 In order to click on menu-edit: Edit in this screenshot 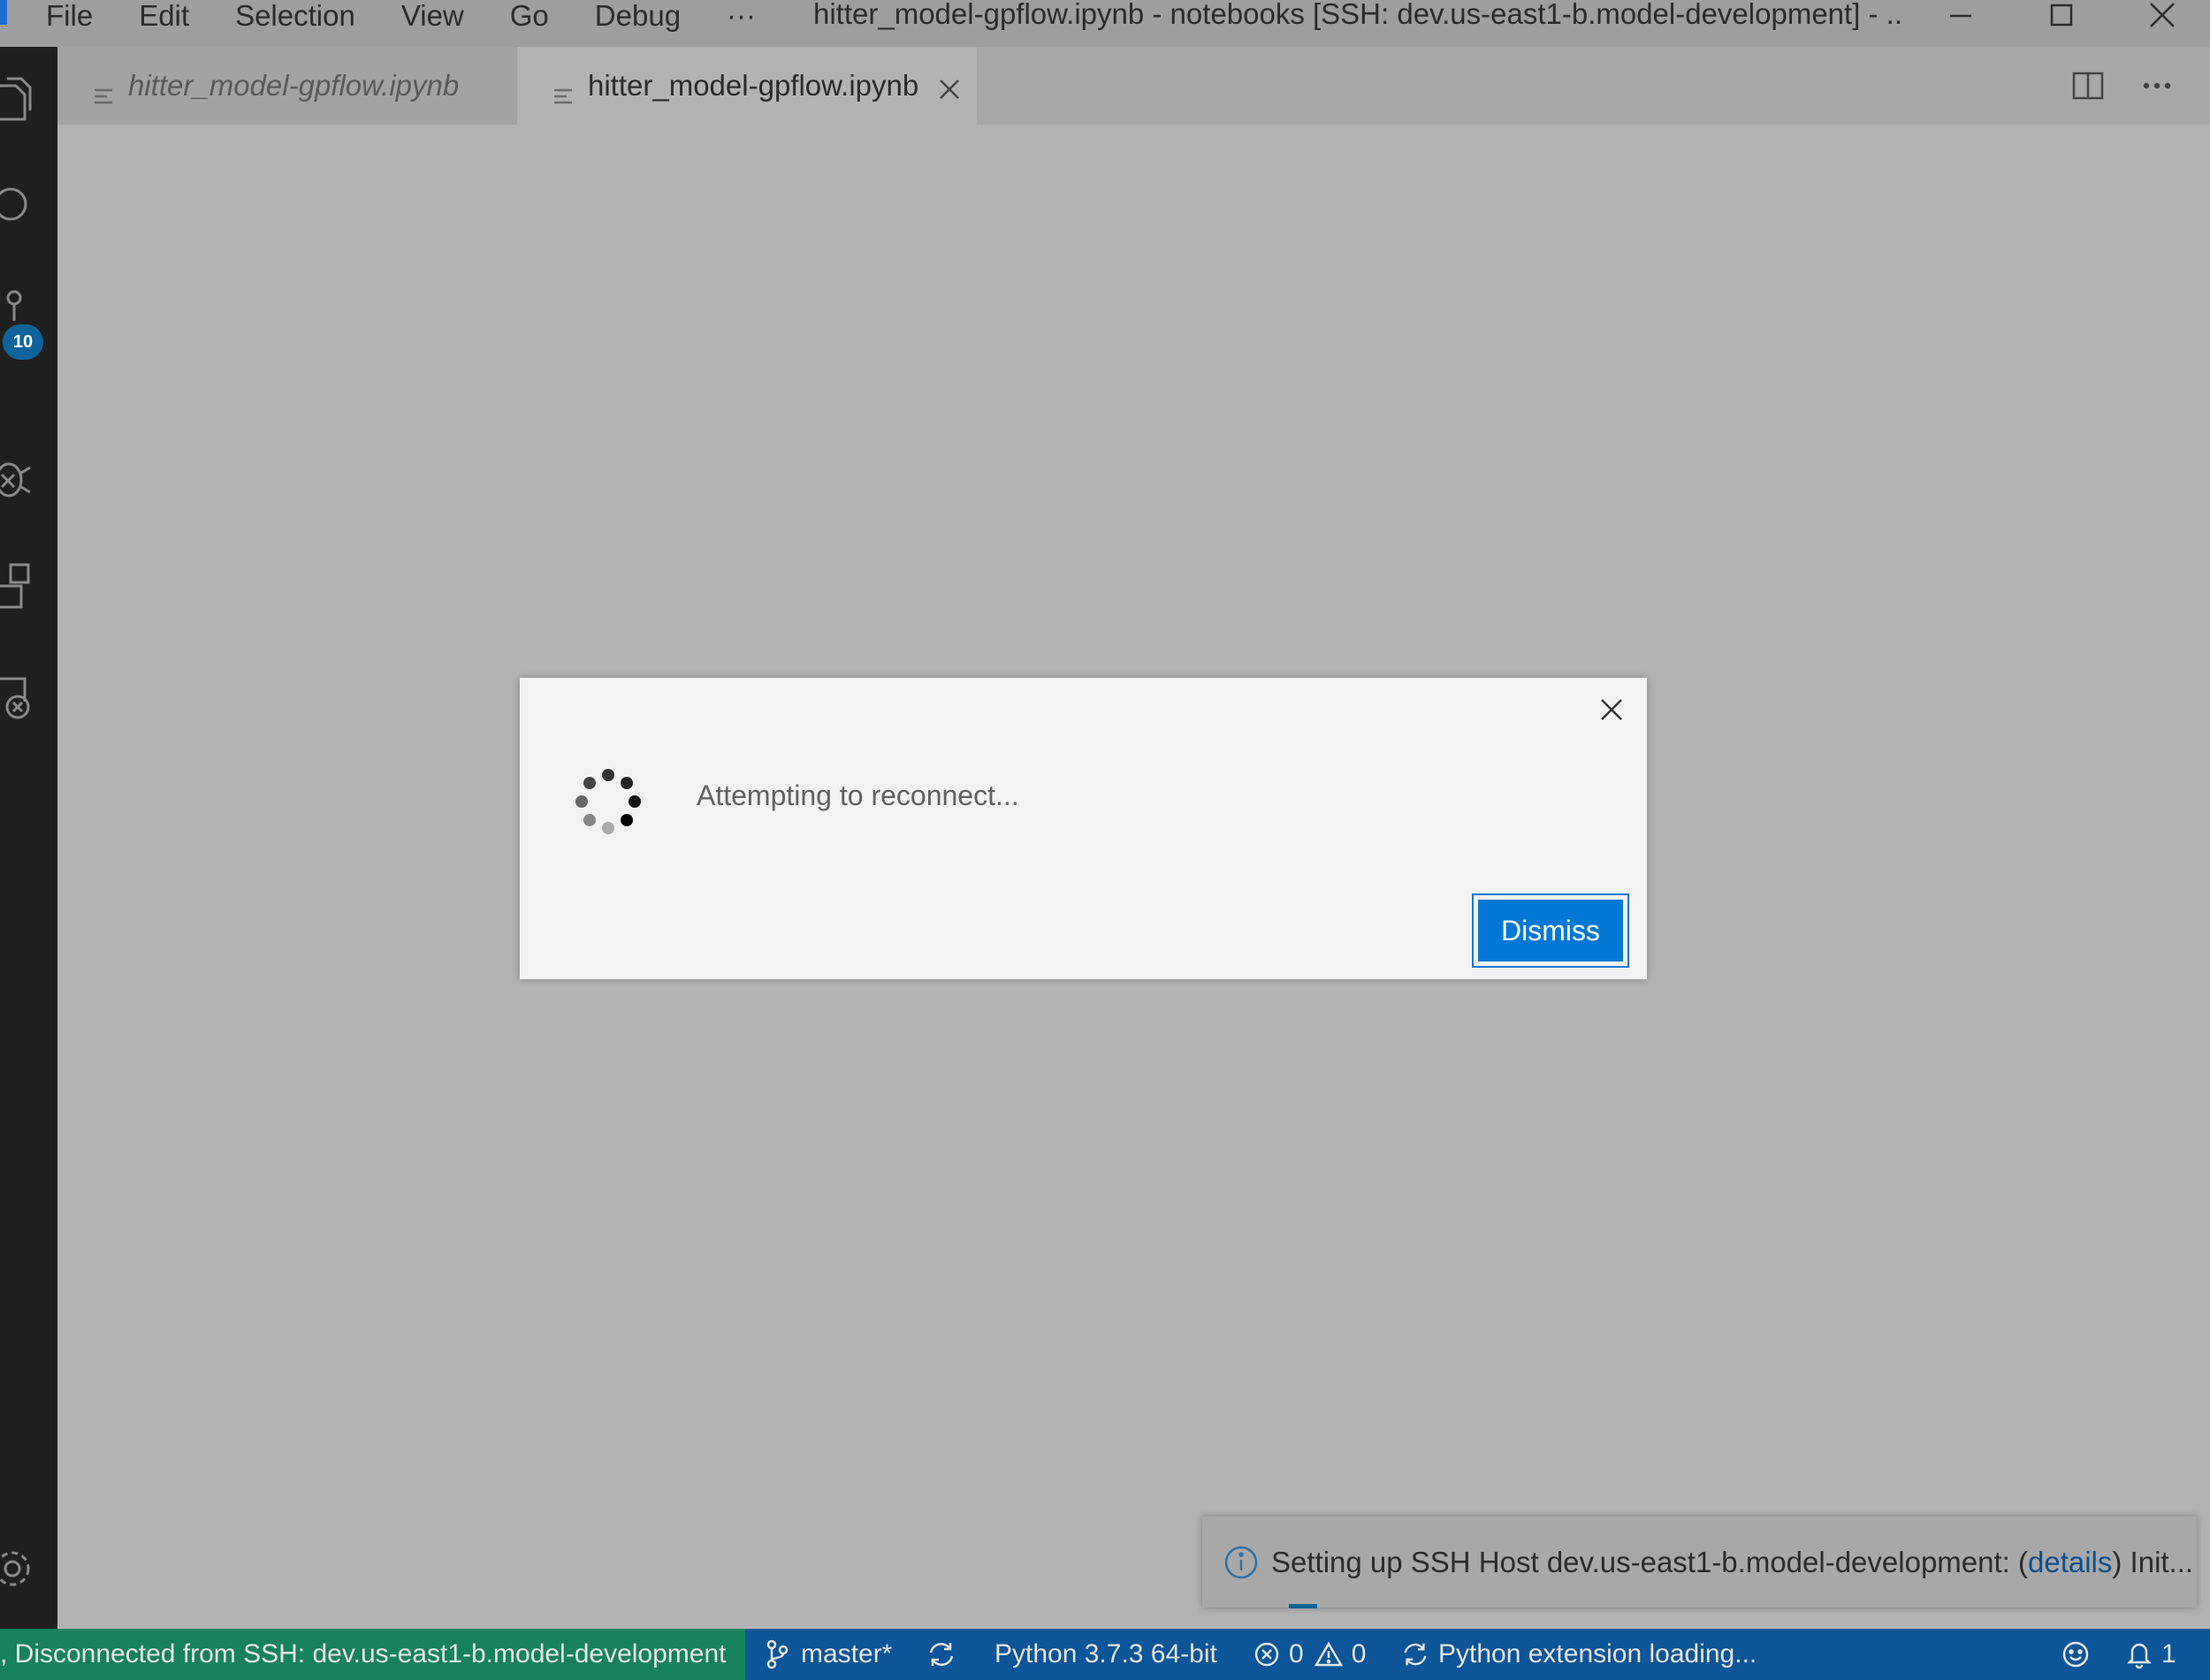, I will do `click(164, 16)`.